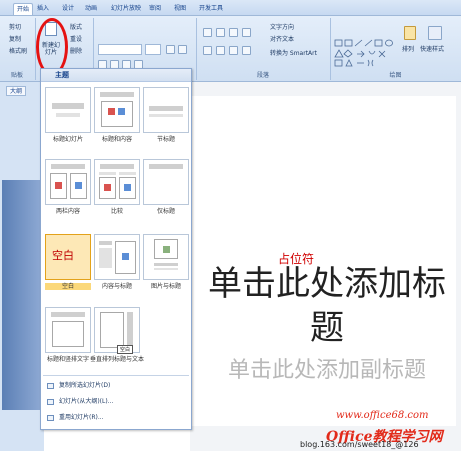  I want to click on layout-vertical-title-text: 垂直排列标题与文本, so click(117, 338).